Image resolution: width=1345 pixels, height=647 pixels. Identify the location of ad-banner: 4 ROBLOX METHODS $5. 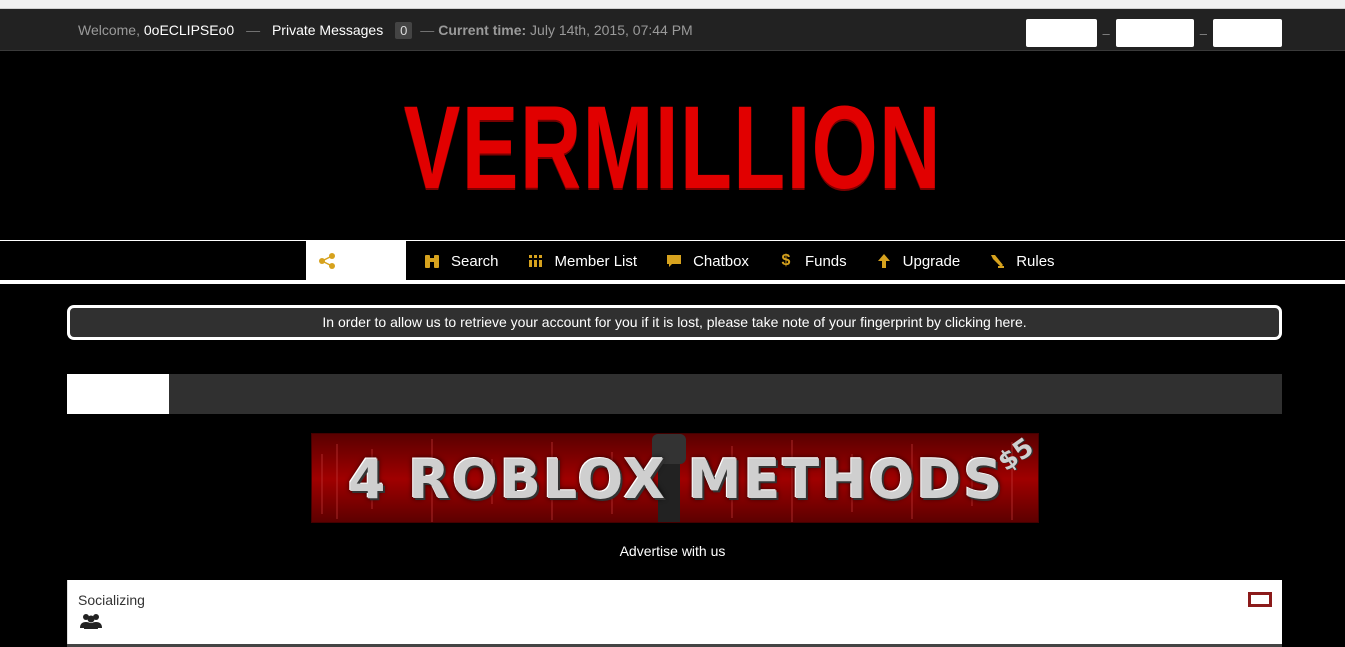
(675, 478).